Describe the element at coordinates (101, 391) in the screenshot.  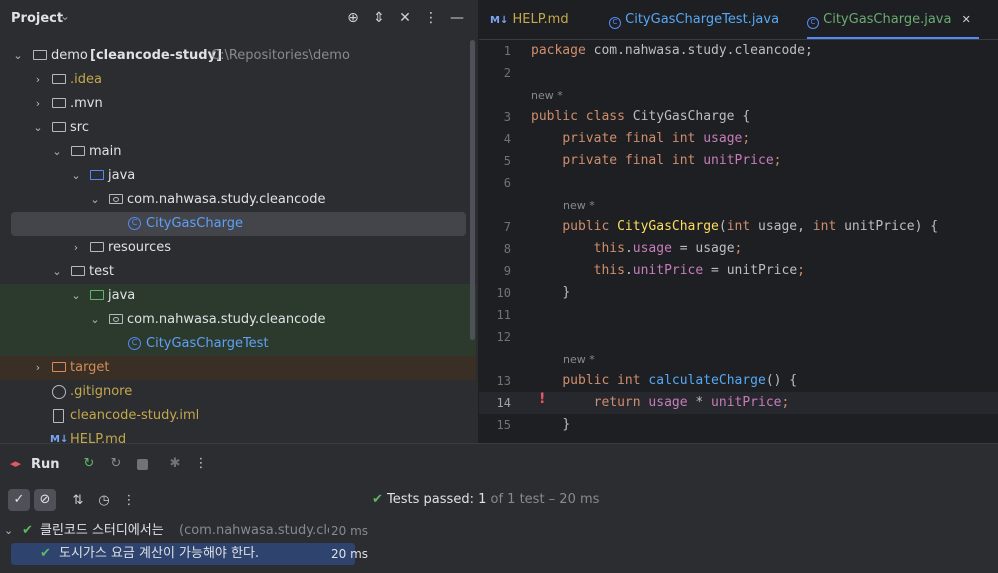
I see `tree-item-label: .gitignore` at that location.